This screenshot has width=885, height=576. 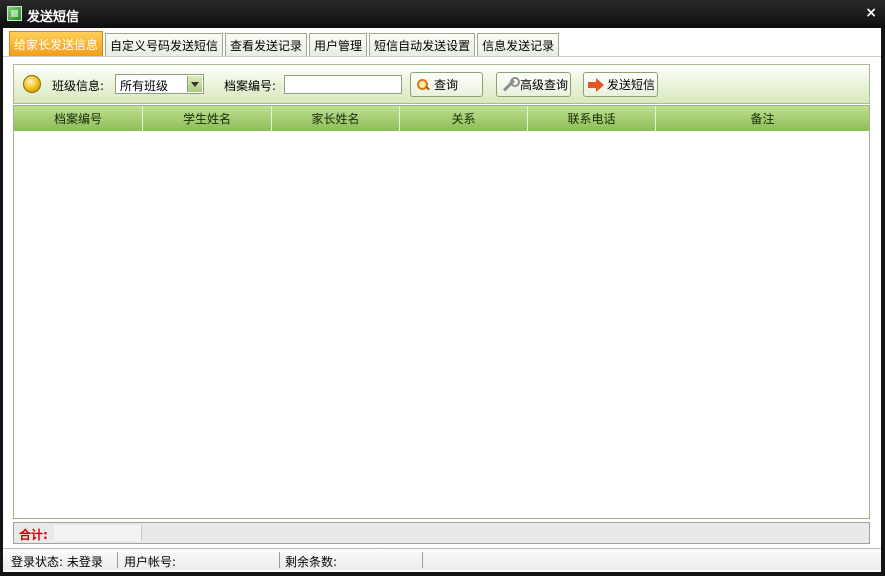 What do you see at coordinates (78, 118) in the screenshot?
I see `column-header-file-no: 档案编号` at bounding box center [78, 118].